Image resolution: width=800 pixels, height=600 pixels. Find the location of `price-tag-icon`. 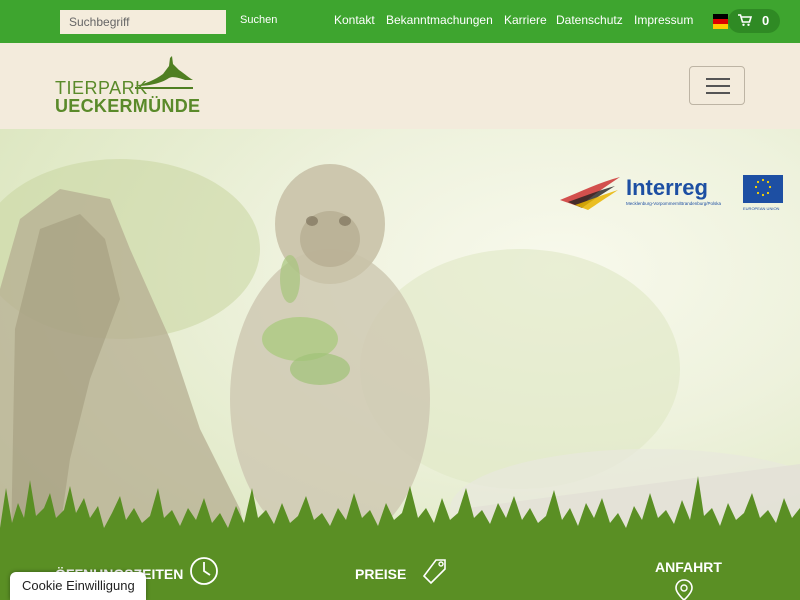

price-tag-icon is located at coordinates (434, 570).